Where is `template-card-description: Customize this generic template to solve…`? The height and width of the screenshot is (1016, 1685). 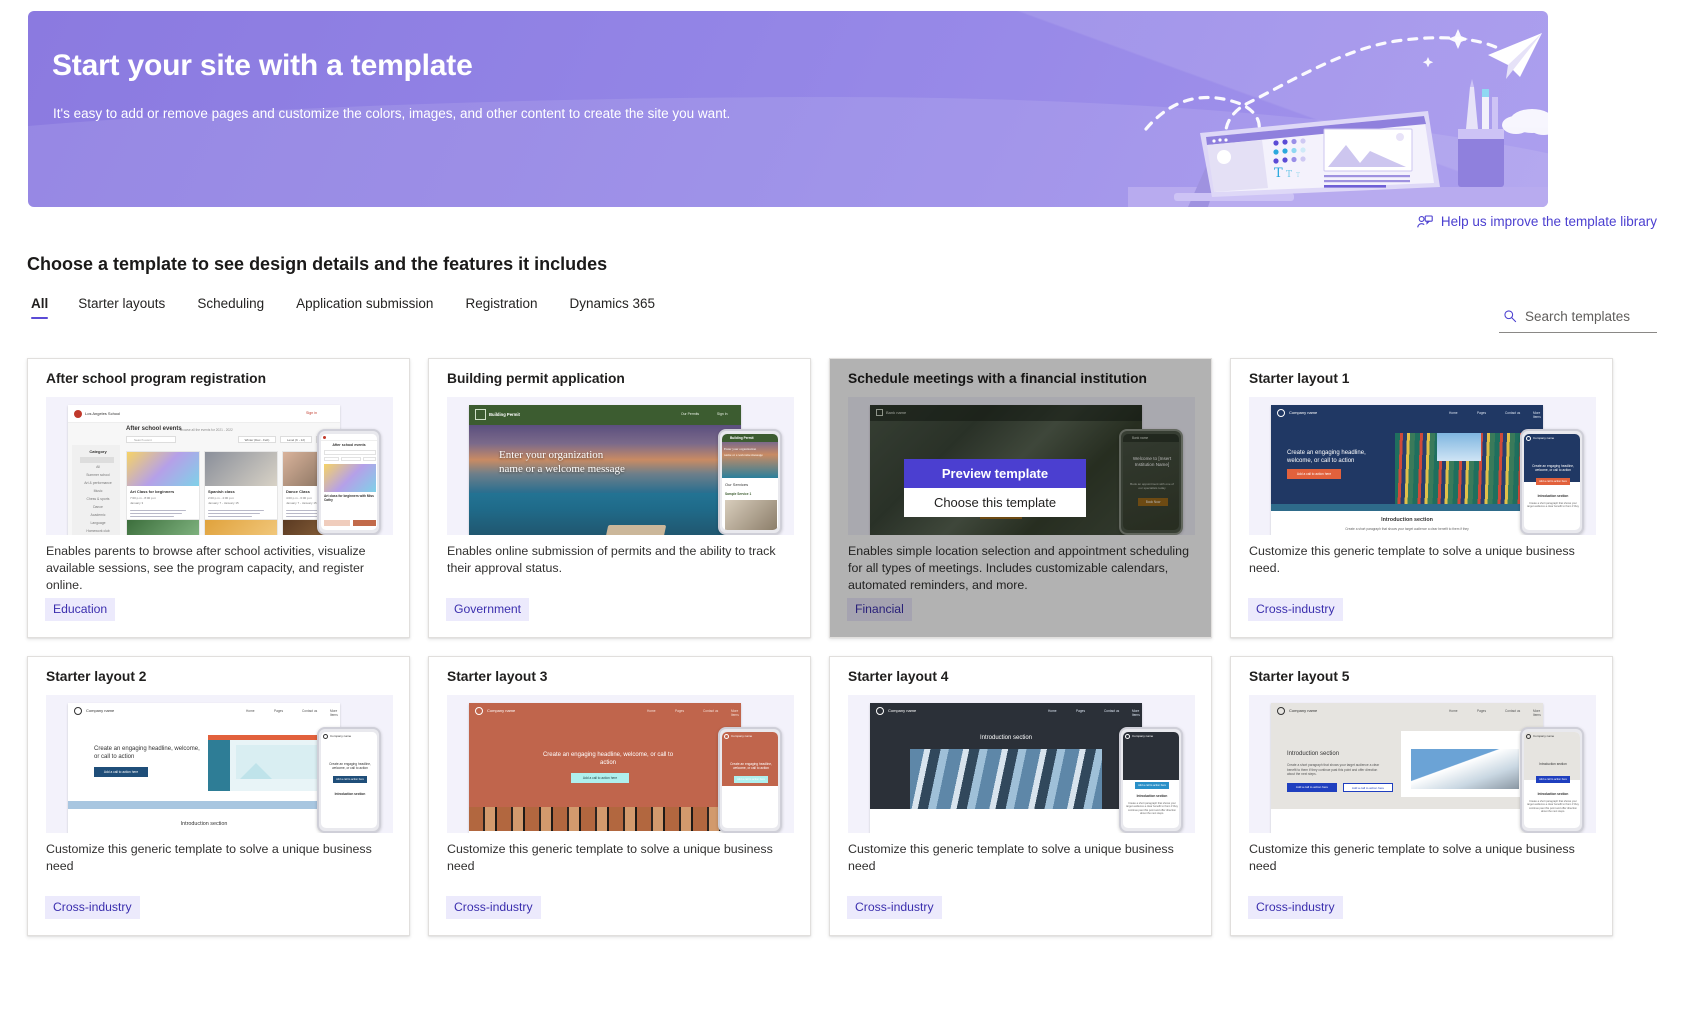
template-card-description: Customize this generic template to solve… is located at coordinates (1412, 857).